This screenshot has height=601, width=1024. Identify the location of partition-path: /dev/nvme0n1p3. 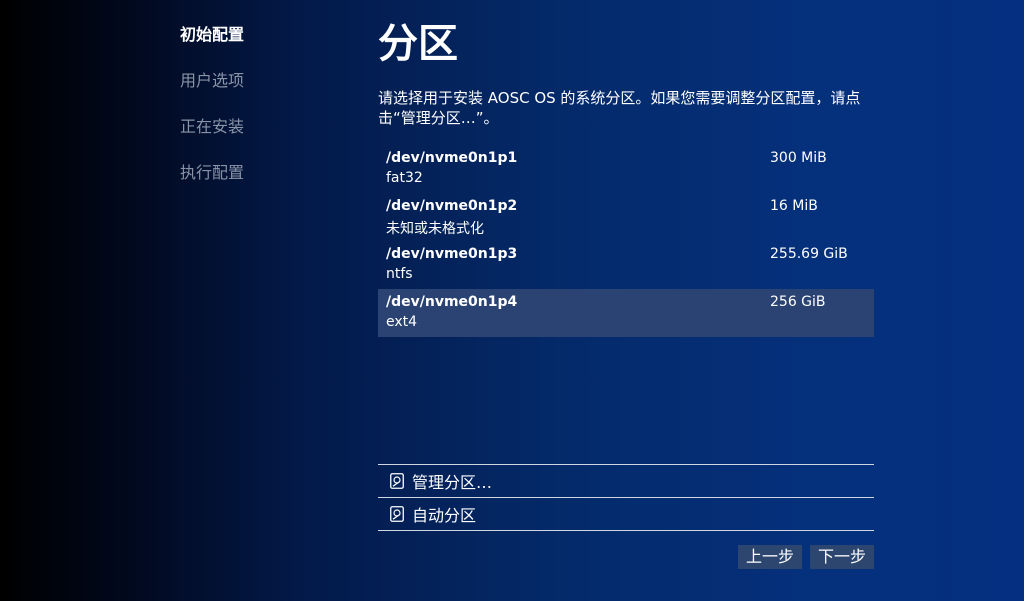
(452, 254).